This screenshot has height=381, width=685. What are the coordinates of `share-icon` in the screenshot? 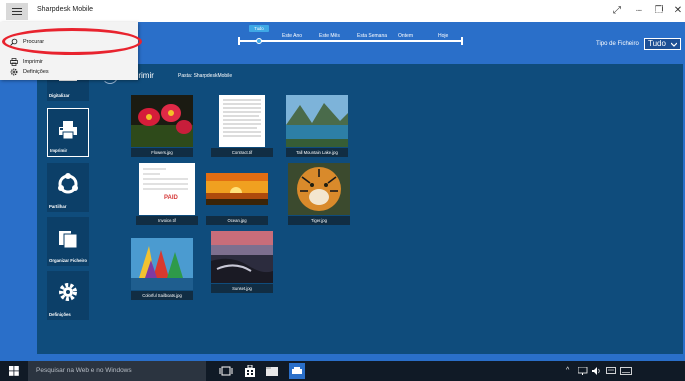 It's located at (68, 183).